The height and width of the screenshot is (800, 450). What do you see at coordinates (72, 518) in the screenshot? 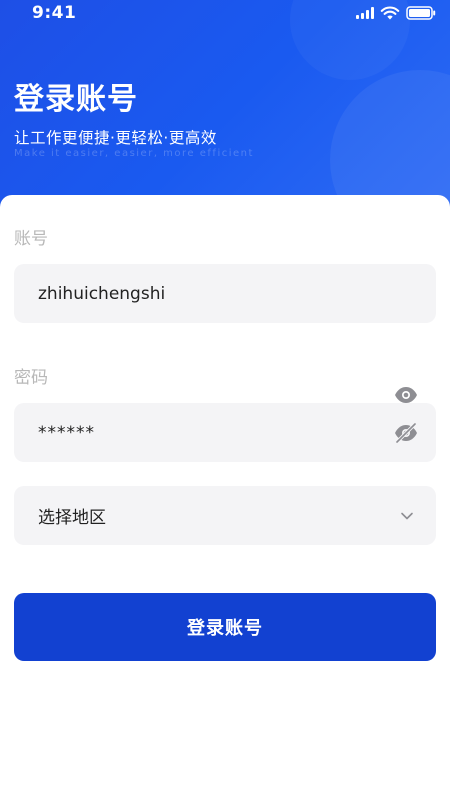
I see `region-select-value: 选择地区` at bounding box center [72, 518].